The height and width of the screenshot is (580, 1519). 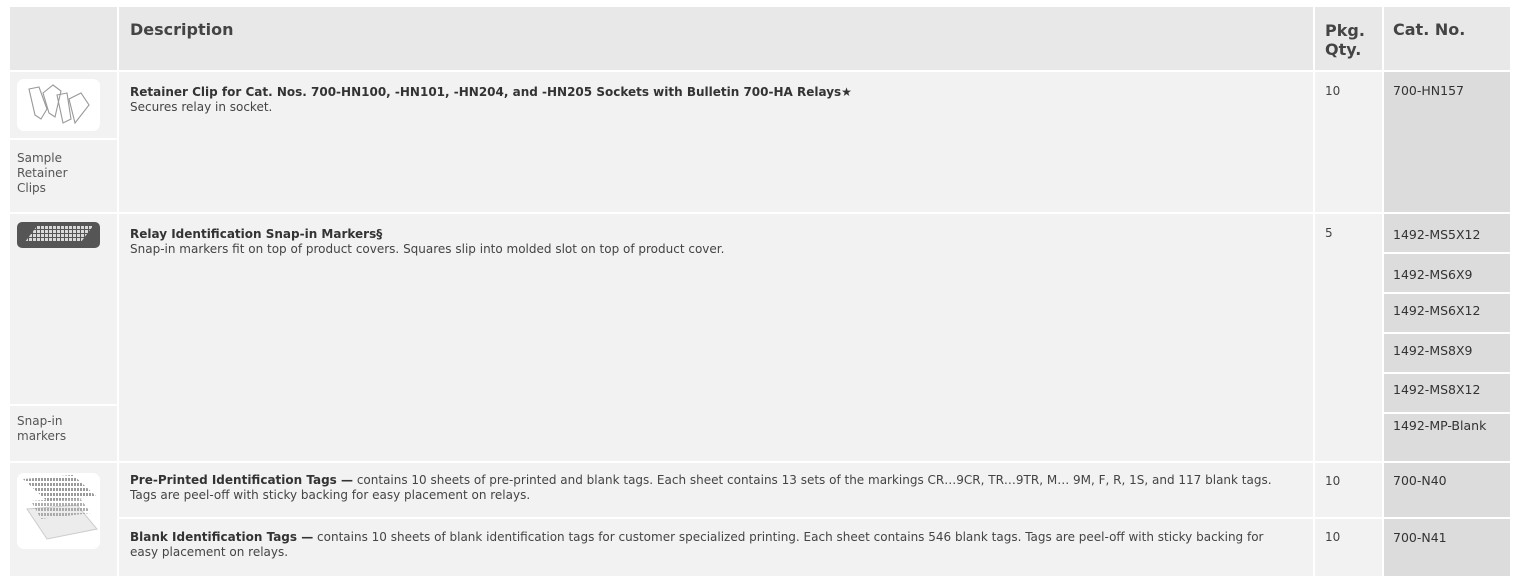 I want to click on row2-image-cell, so click(x=63, y=309).